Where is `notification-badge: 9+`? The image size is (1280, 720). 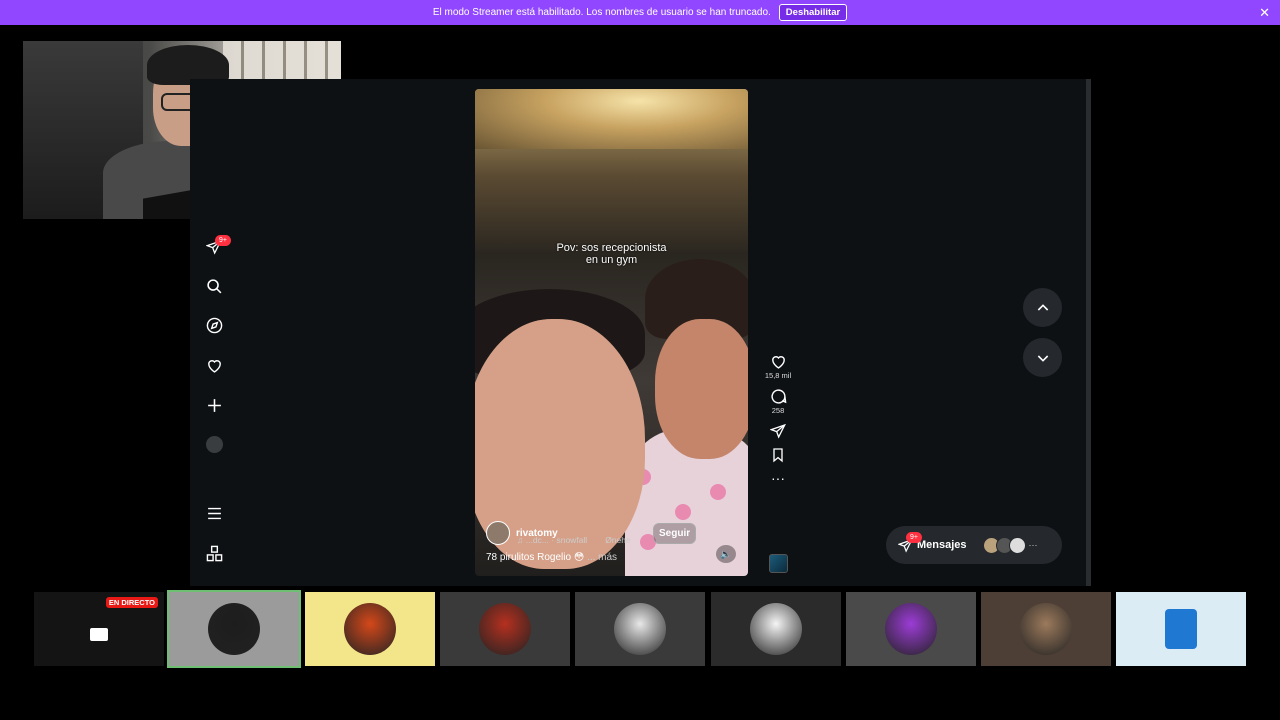
notification-badge: 9+ is located at coordinates (223, 240).